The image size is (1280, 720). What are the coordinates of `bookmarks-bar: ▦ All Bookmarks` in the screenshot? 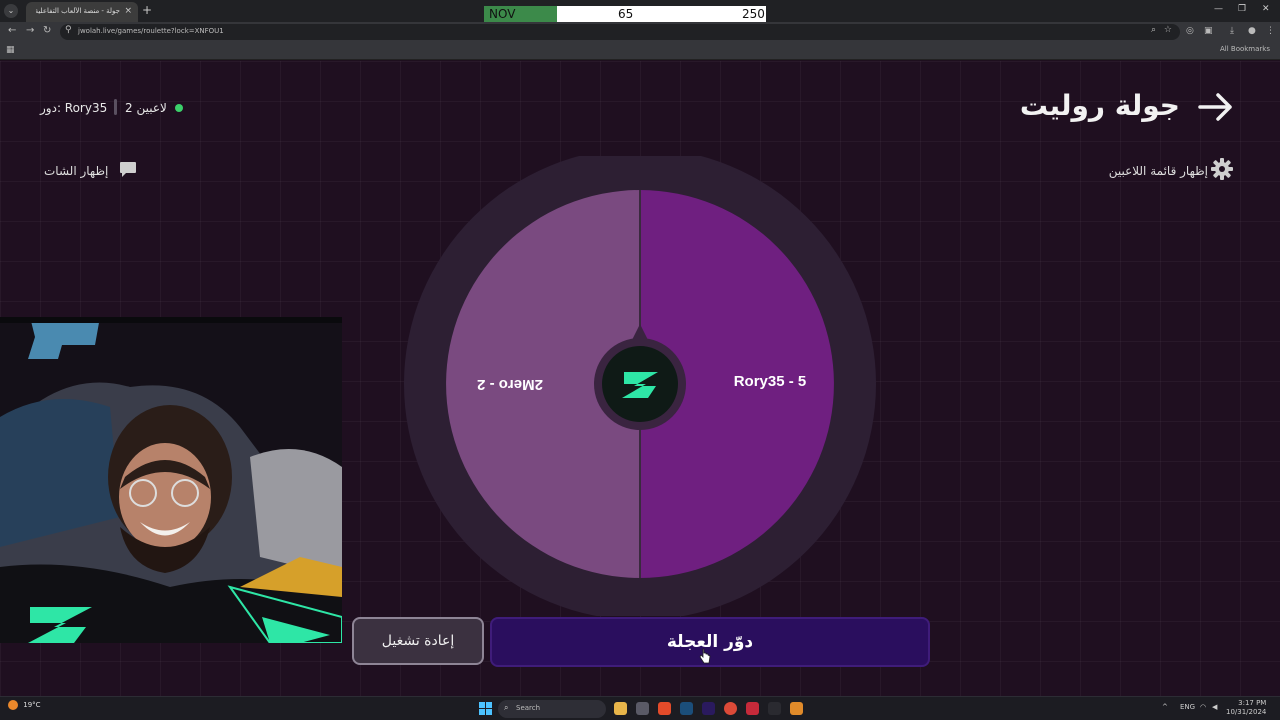 It's located at (640, 51).